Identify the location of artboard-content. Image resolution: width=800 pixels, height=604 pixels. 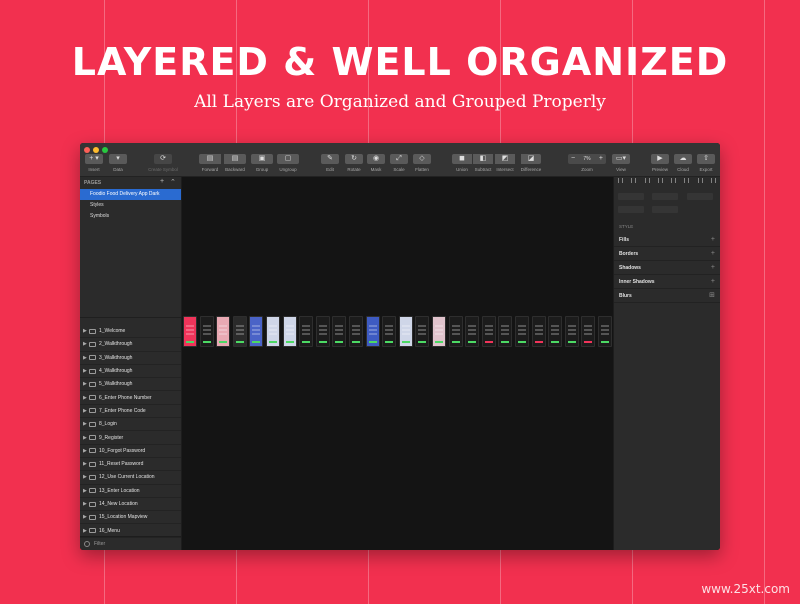
(605, 326).